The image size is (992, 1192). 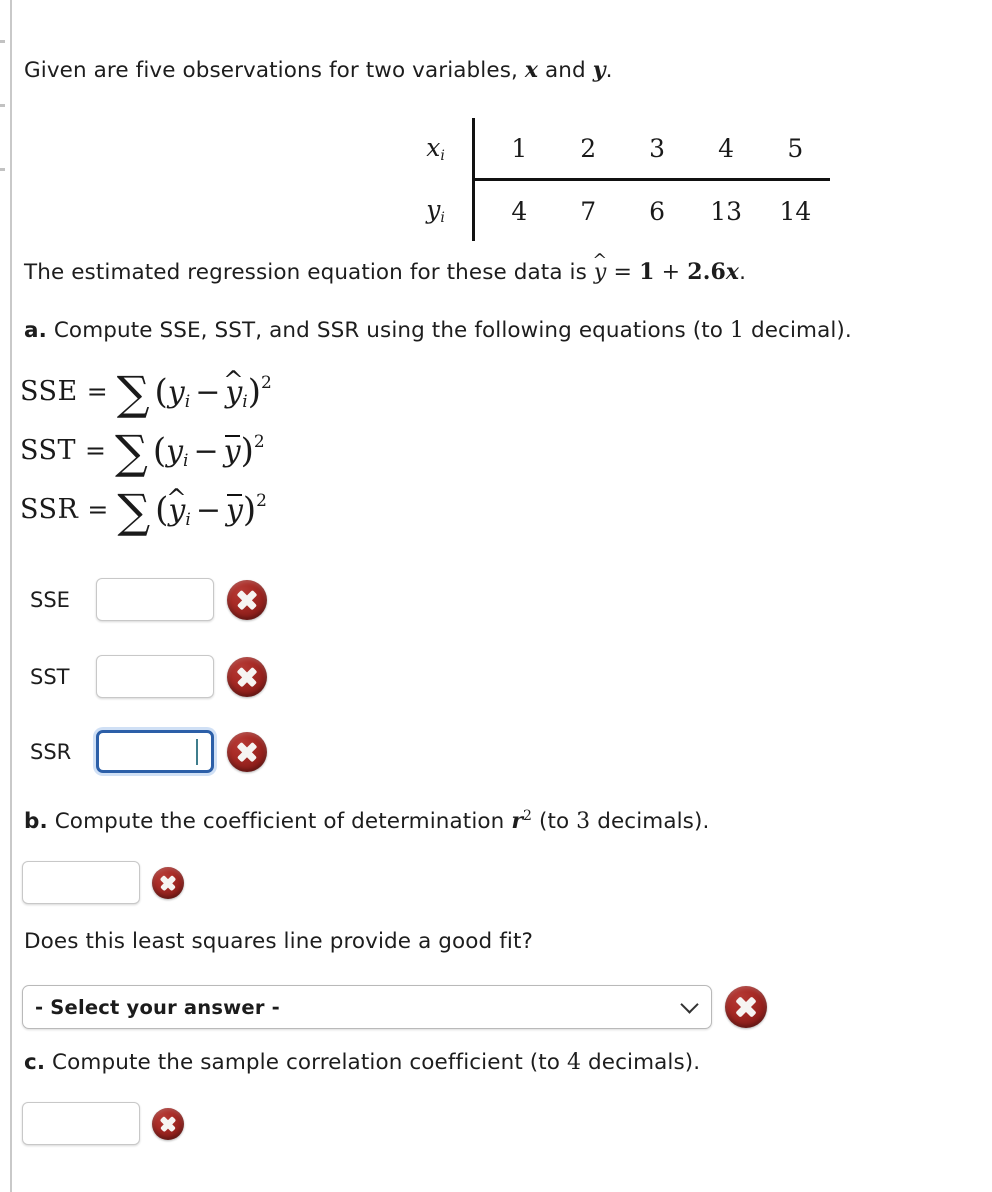 I want to click on part-b-text-before: Compute the coefficient of determination, so click(x=279, y=821).